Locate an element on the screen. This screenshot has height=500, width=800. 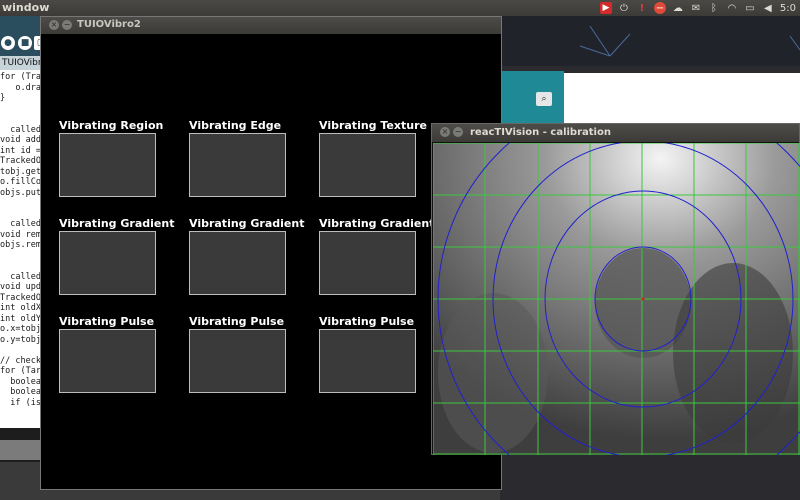
tuiovibro-titlebar: × − TUIOVibro2 is located at coordinates (271, 25).